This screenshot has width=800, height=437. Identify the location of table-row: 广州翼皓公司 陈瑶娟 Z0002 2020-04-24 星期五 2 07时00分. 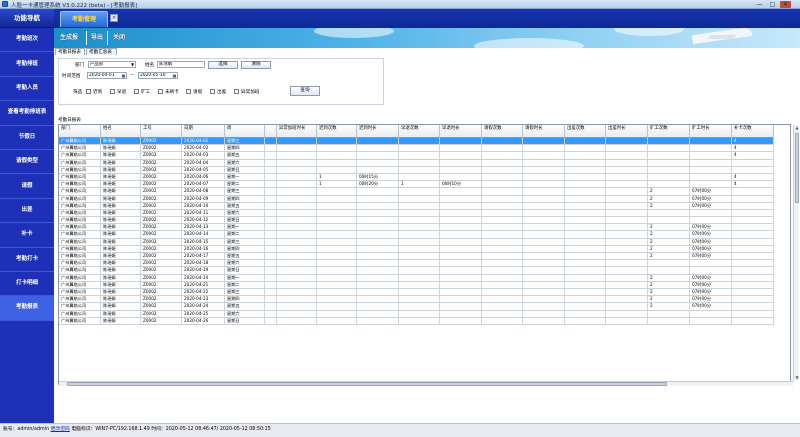
(416, 307).